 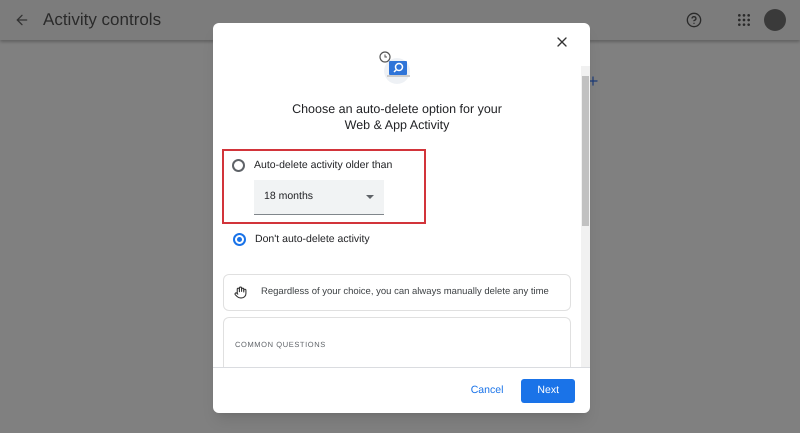 I want to click on radio-label: Don't auto-delete activity, so click(x=312, y=239).